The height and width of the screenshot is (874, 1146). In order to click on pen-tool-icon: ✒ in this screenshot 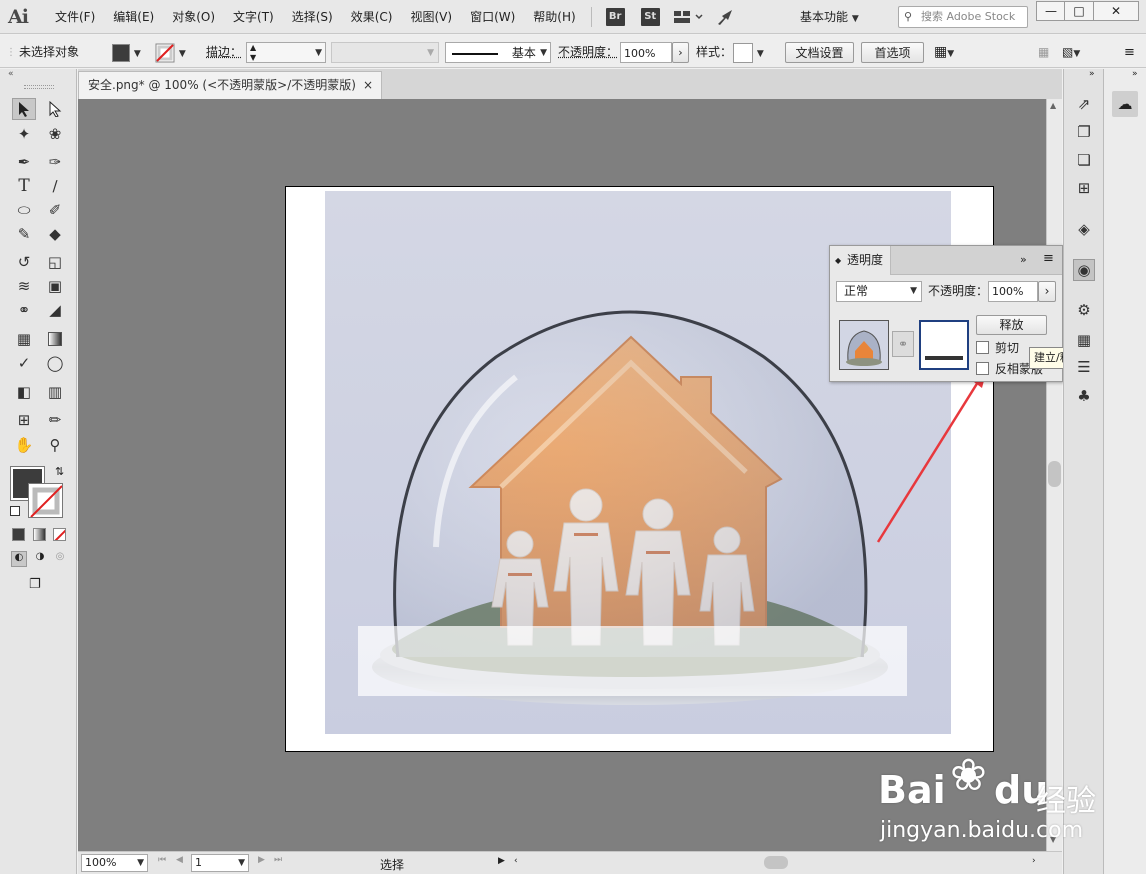, I will do `click(24, 162)`.